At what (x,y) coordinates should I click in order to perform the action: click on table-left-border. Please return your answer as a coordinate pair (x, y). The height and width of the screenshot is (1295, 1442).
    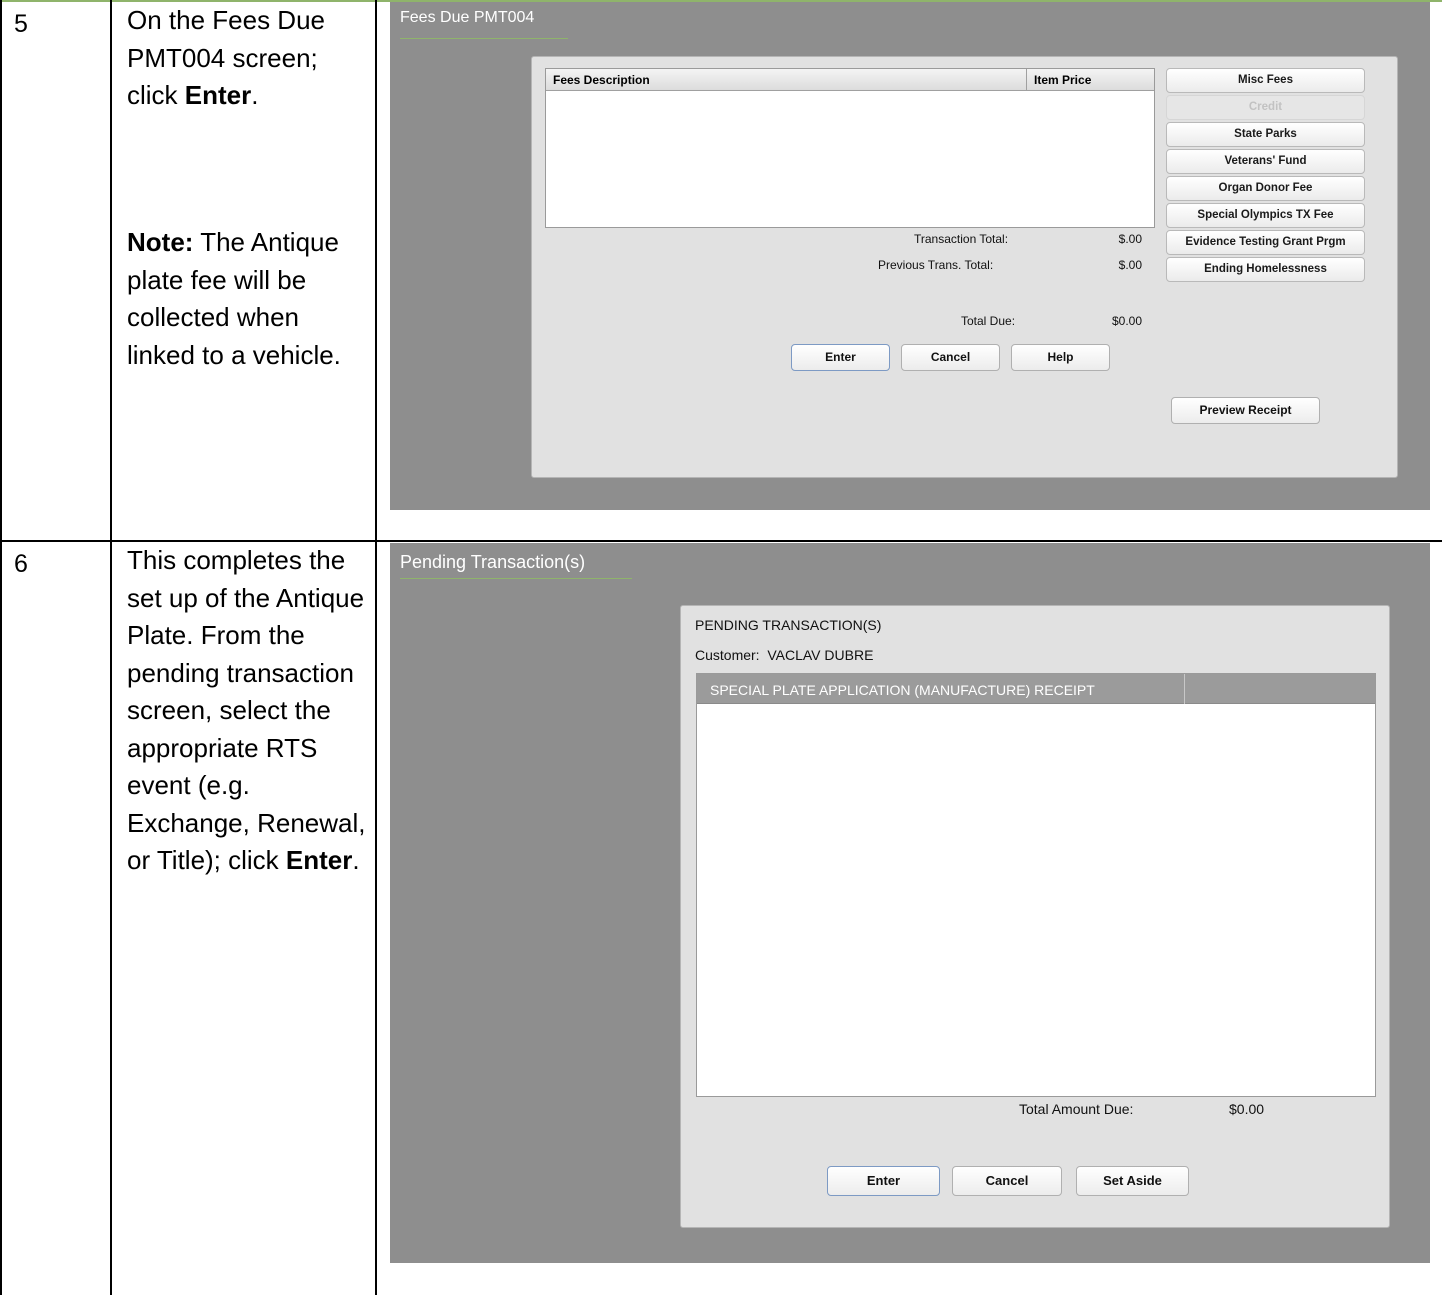
    Looking at the image, I should click on (1, 647).